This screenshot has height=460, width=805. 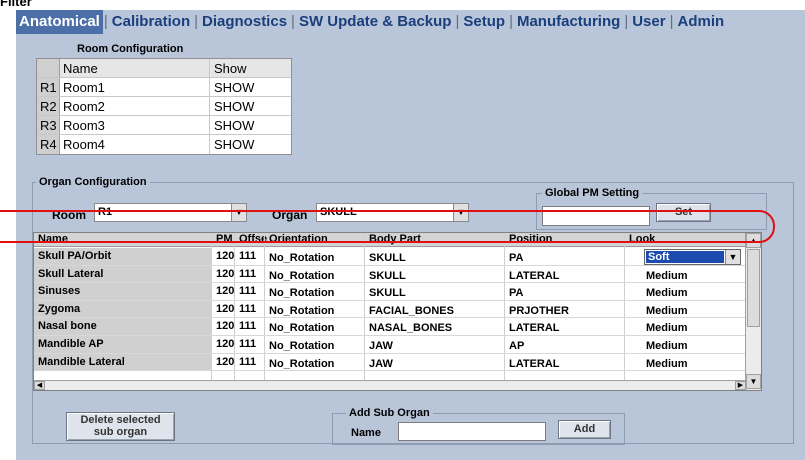 What do you see at coordinates (120, 426) in the screenshot?
I see `delete-sub-organ-button: Delete selected sub organ` at bounding box center [120, 426].